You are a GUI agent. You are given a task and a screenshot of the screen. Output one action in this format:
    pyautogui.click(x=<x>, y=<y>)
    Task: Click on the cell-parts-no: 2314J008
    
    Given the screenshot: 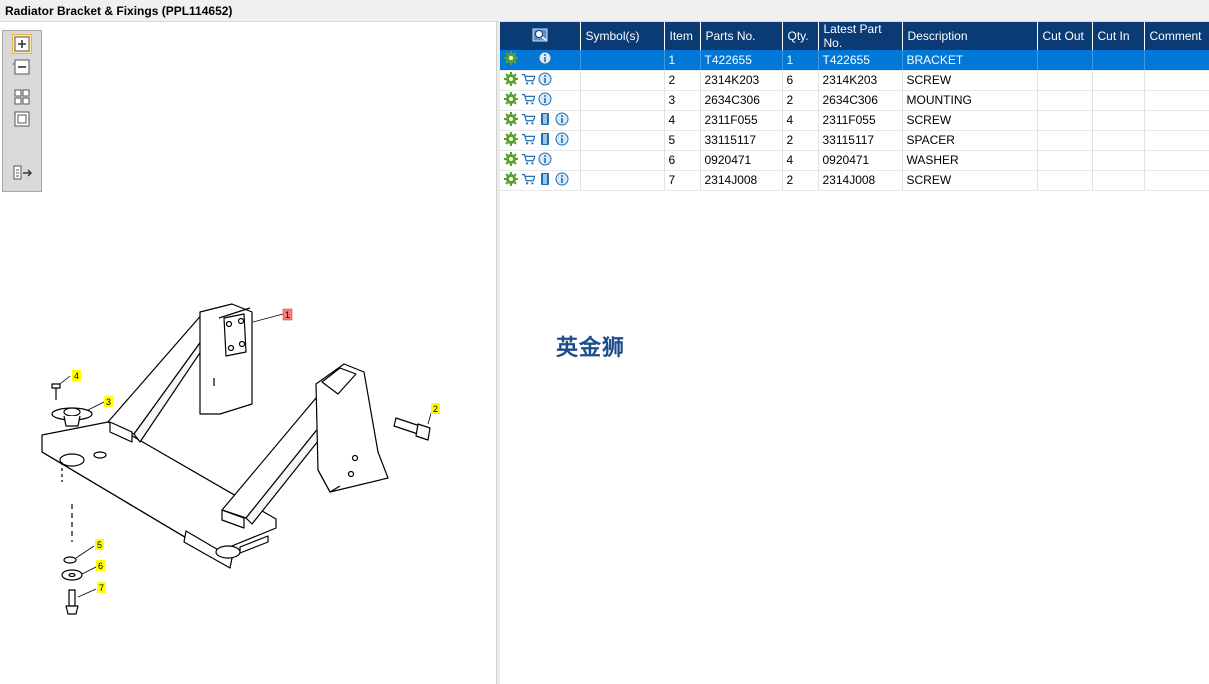 What is the action you would take?
    pyautogui.click(x=741, y=180)
    